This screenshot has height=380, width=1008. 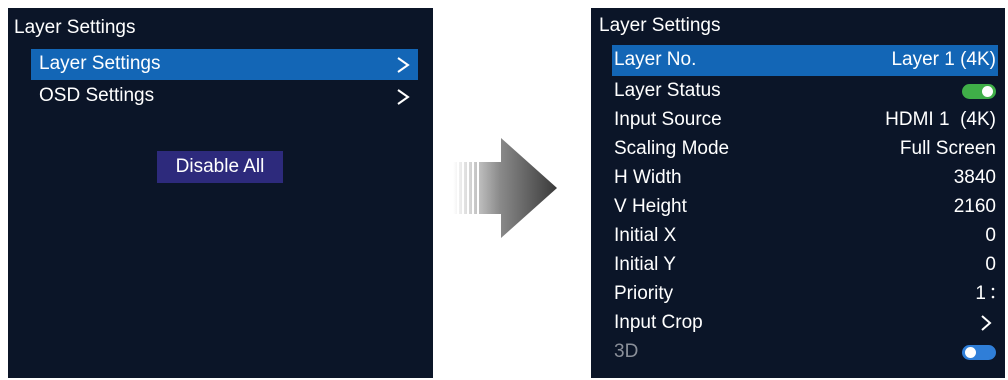 What do you see at coordinates (979, 91) in the screenshot?
I see `layer-status-toggle` at bounding box center [979, 91].